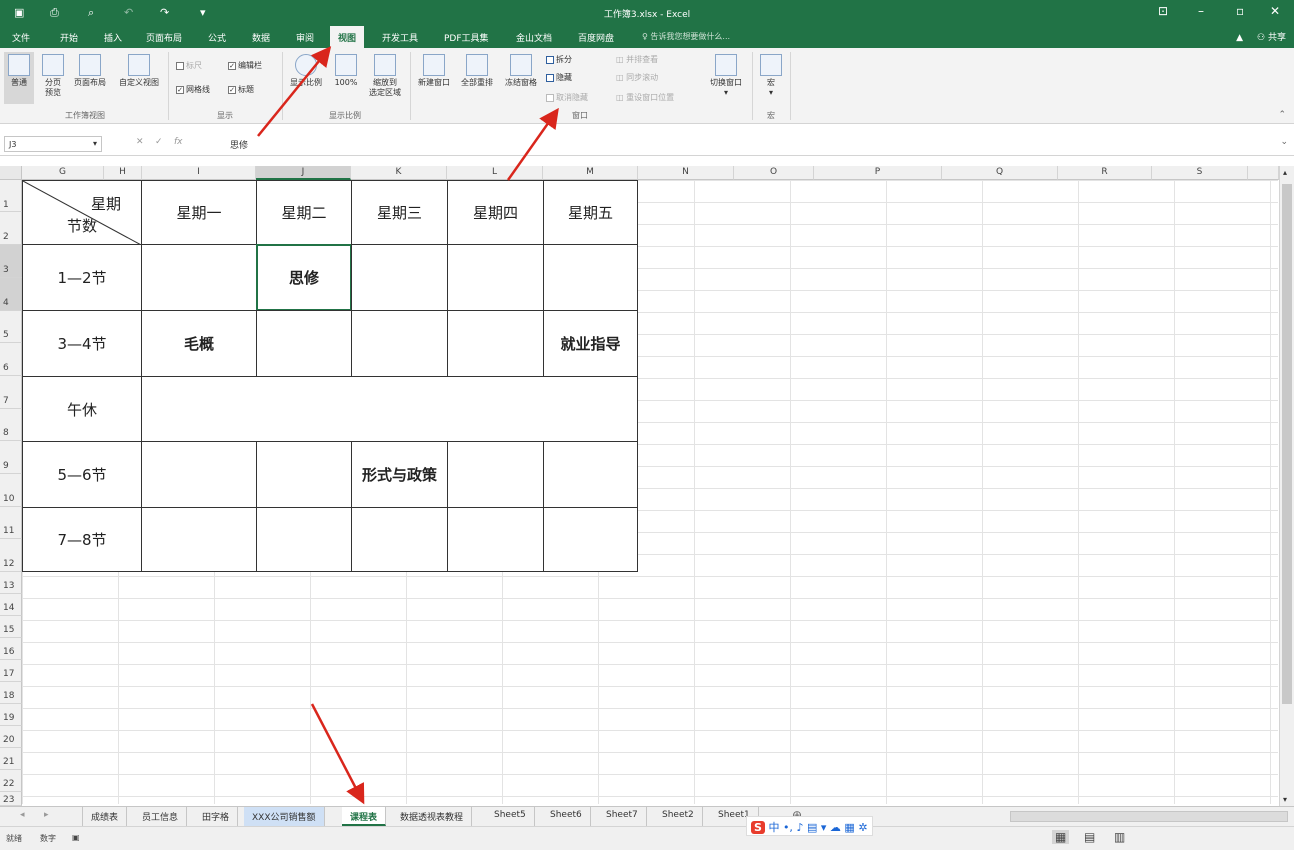  What do you see at coordinates (835, 827) in the screenshot?
I see `cloud-icon: ☁` at bounding box center [835, 827].